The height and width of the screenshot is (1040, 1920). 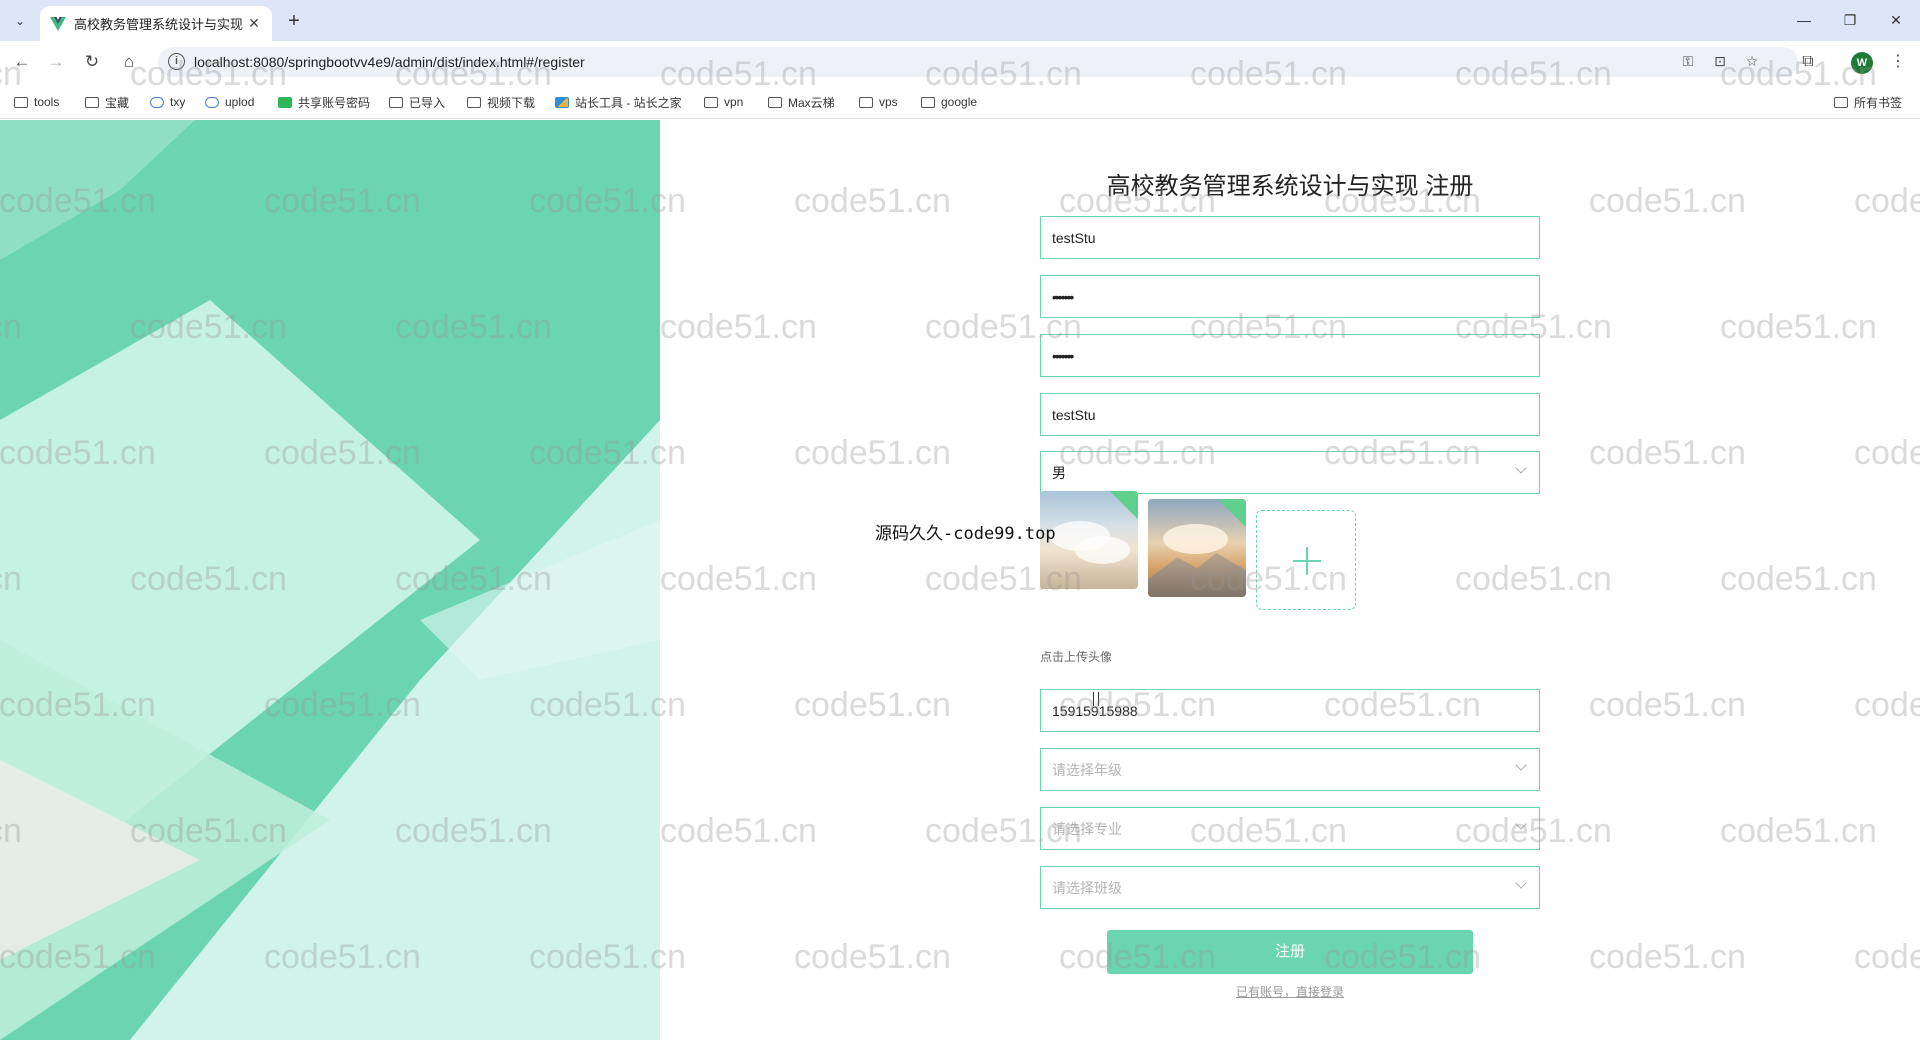 I want to click on overlay-text: 源码久久-code99.top, so click(x=965, y=534).